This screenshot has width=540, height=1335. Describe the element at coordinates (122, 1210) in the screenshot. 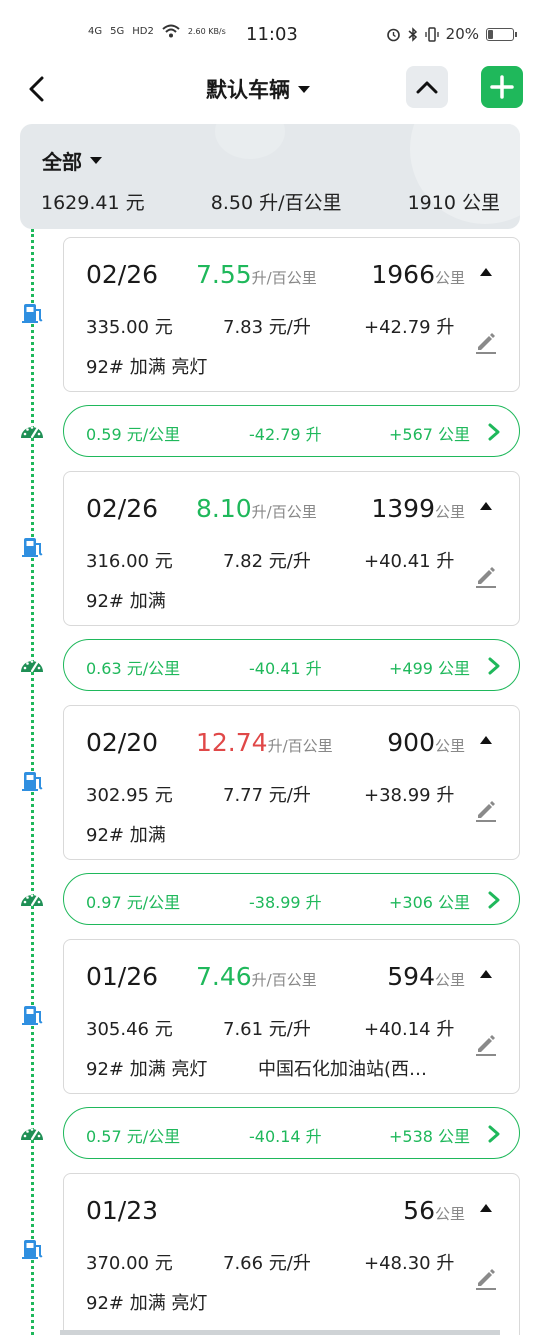

I see `record-date: 01/23` at that location.